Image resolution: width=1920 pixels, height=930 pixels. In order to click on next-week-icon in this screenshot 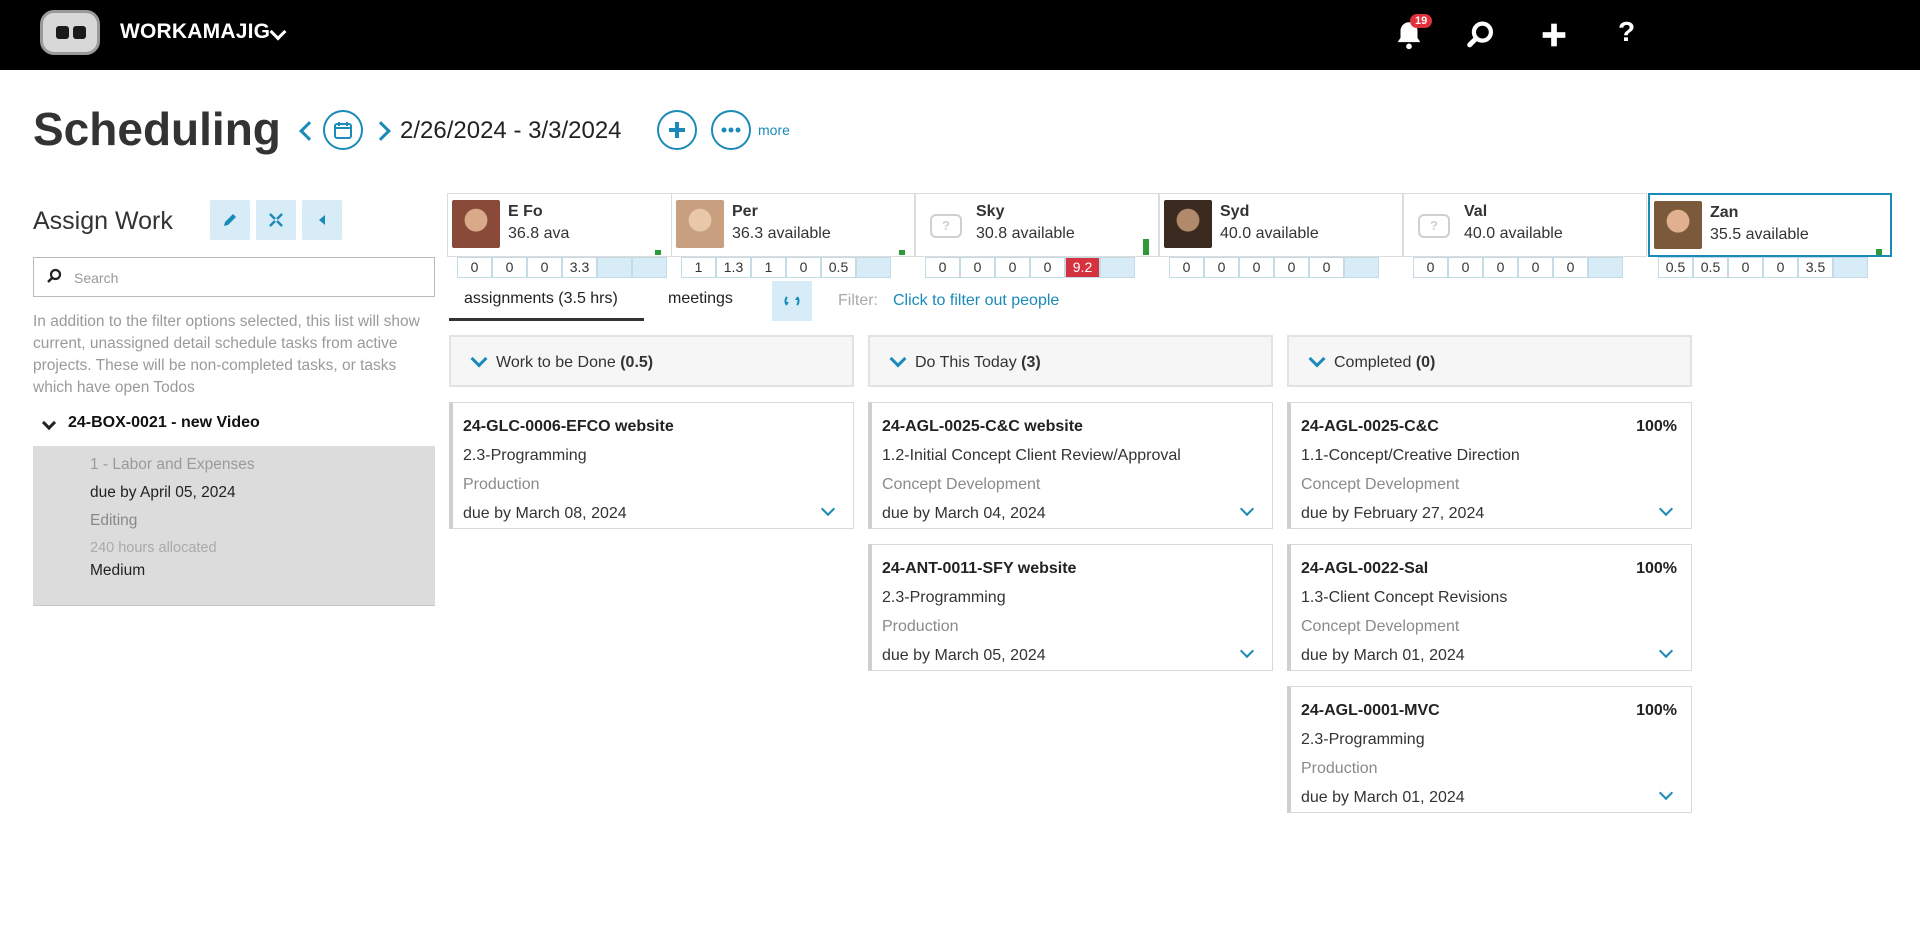, I will do `click(381, 131)`.